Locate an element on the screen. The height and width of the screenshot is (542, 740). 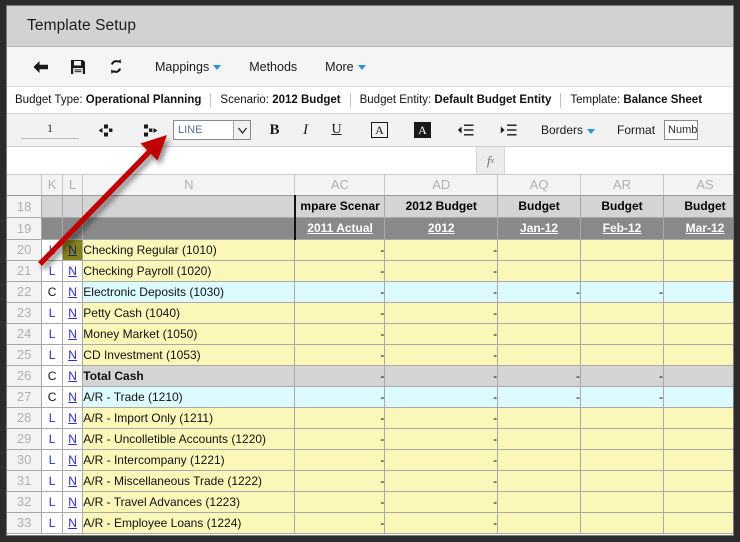
column-header-N: N is located at coordinates (189, 185).